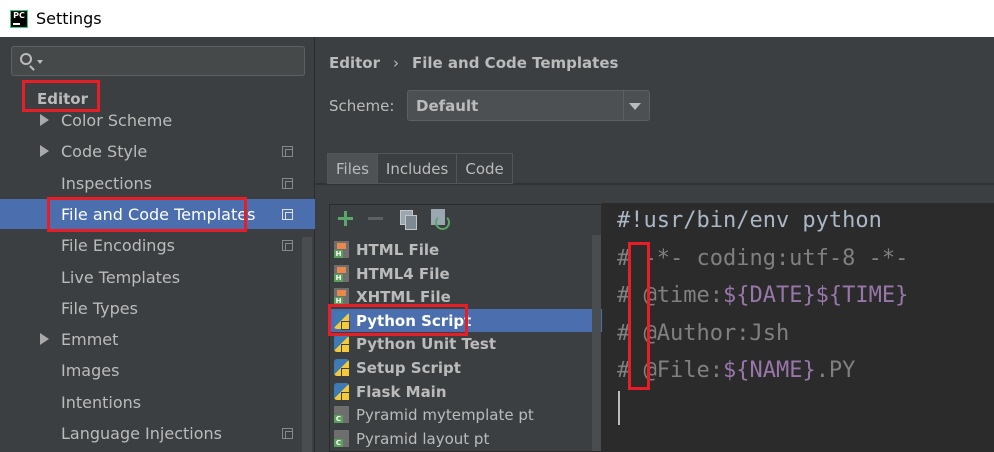 Image resolution: width=994 pixels, height=452 pixels. What do you see at coordinates (69, 18) in the screenshot?
I see `window-title: Settings` at bounding box center [69, 18].